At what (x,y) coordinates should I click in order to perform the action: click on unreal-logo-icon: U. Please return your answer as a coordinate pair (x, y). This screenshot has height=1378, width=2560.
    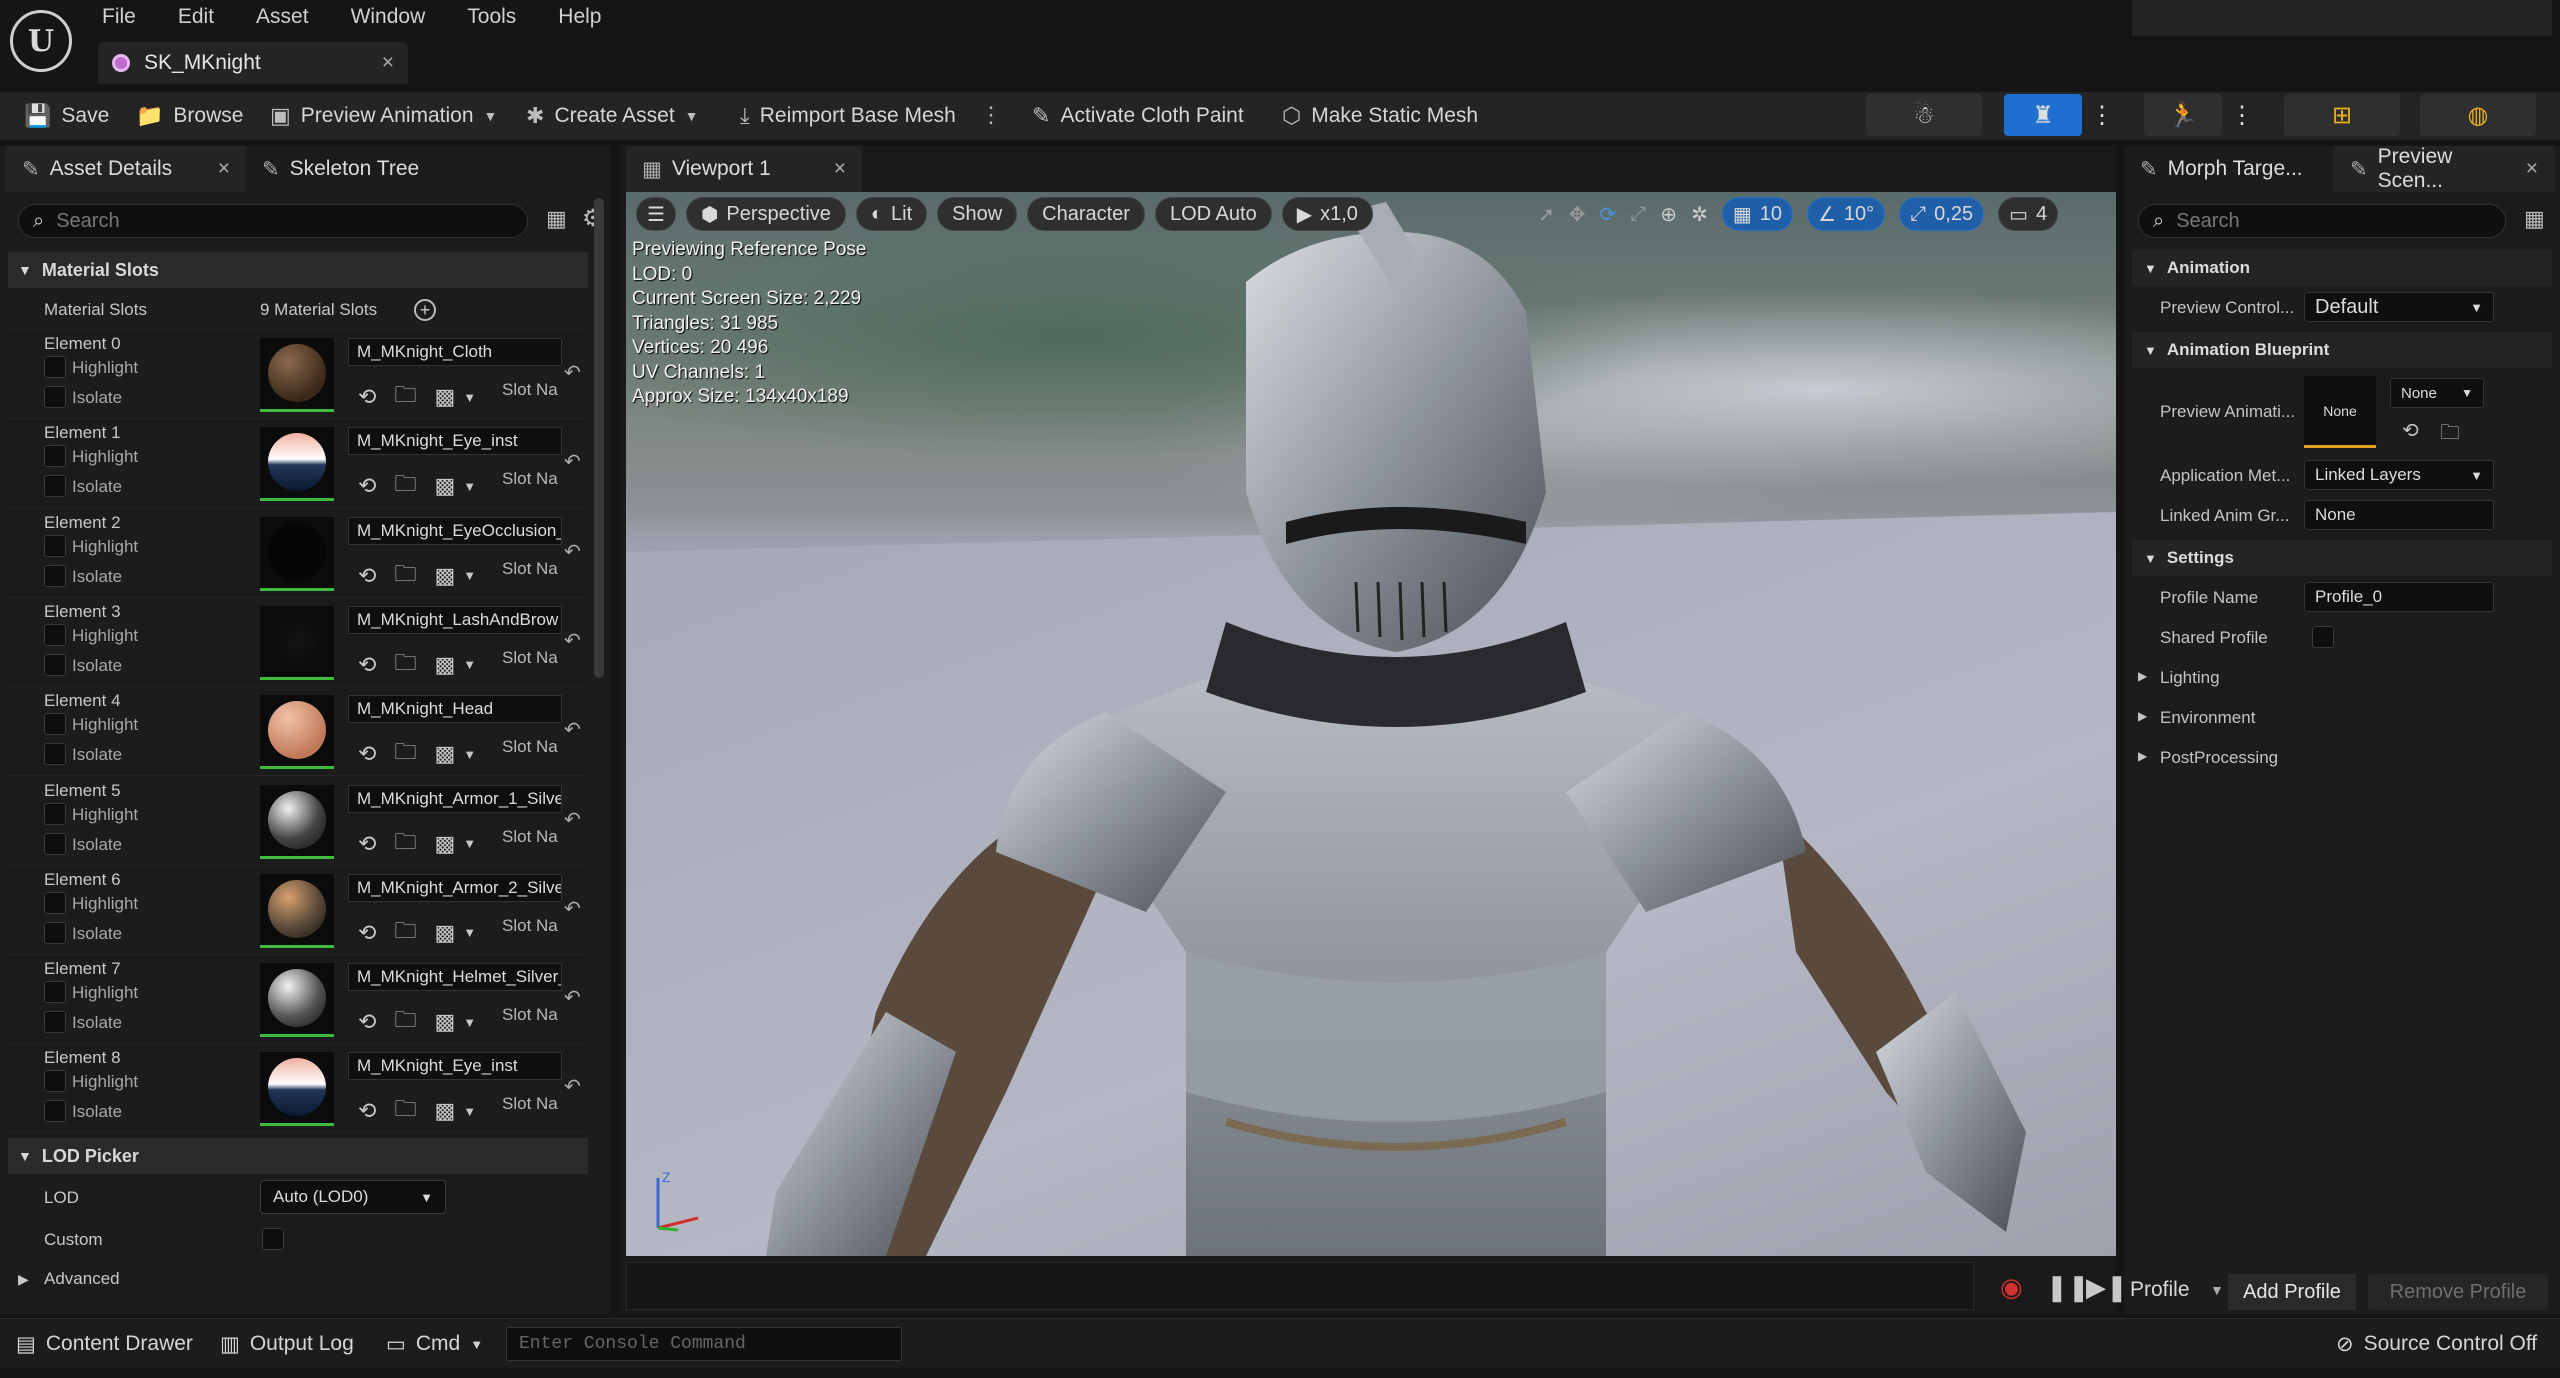
    Looking at the image, I should click on (41, 41).